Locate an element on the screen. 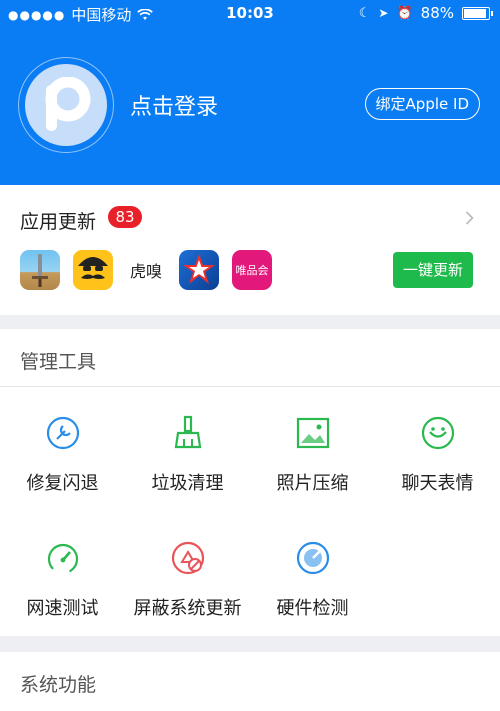 Image resolution: width=500 pixels, height=711 pixels. tool-photo-compress: 照片压缩 is located at coordinates (312, 454).